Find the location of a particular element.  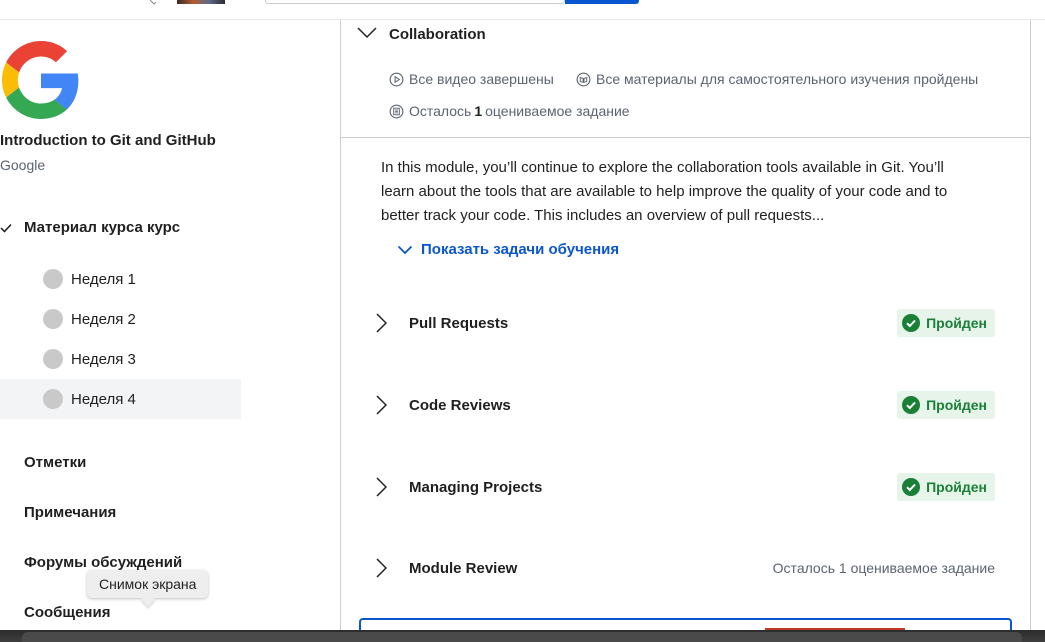

taskbar-window is located at coordinates (522, 637).